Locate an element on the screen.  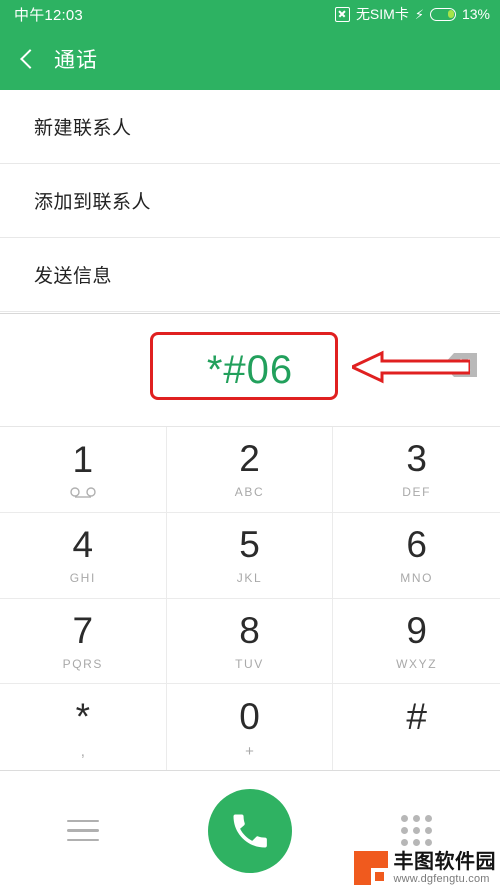
watermark-text: 丰图软件园 www.dgfengtu.com is located at coordinates (445, 868).